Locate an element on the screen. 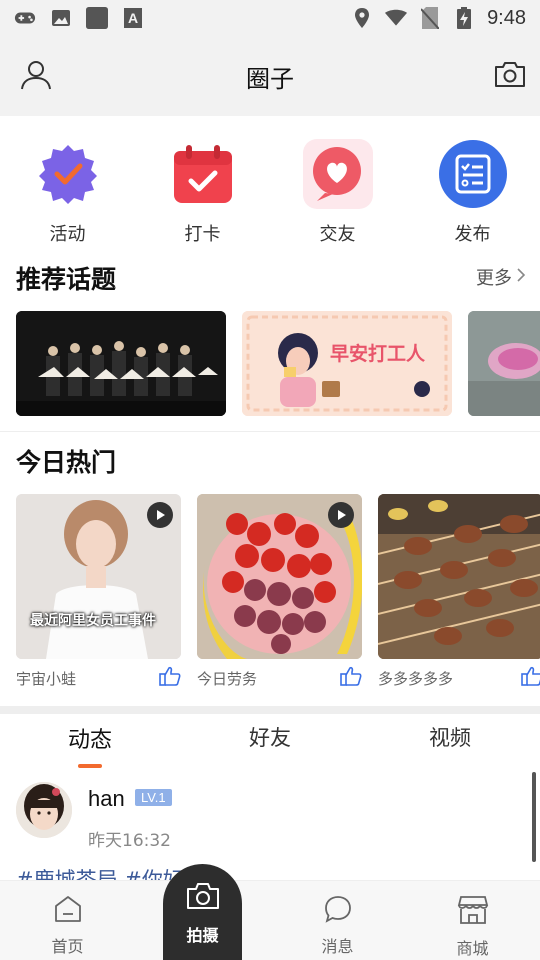 This screenshot has height=960, width=540. hot-card: 今日劳务 is located at coordinates (279, 591).